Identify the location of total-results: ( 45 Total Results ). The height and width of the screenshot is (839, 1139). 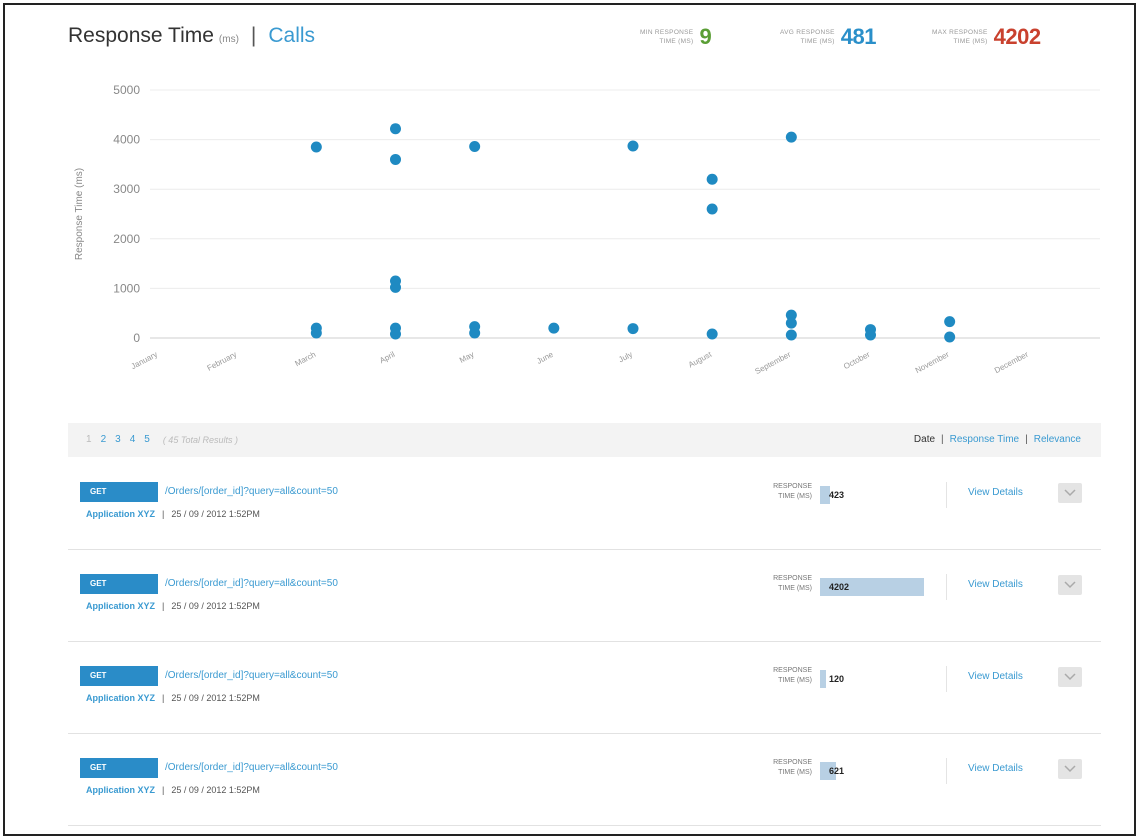
(200, 439).